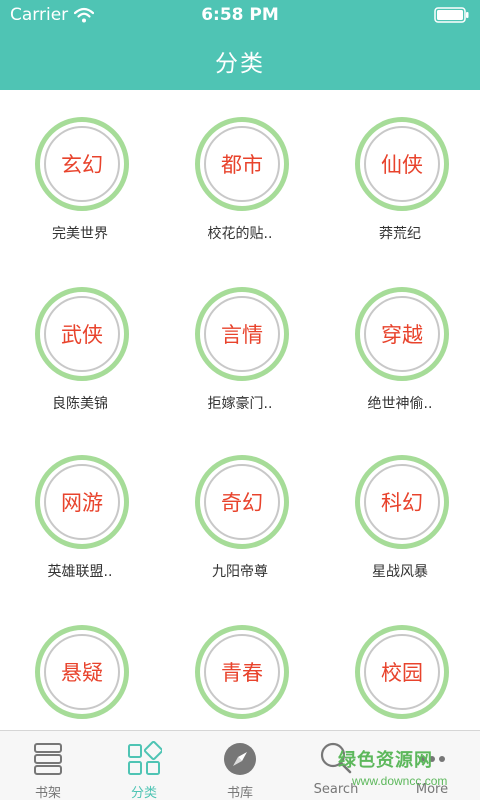 This screenshot has width=480, height=801. I want to click on category-label: 玄幻, so click(82, 164).